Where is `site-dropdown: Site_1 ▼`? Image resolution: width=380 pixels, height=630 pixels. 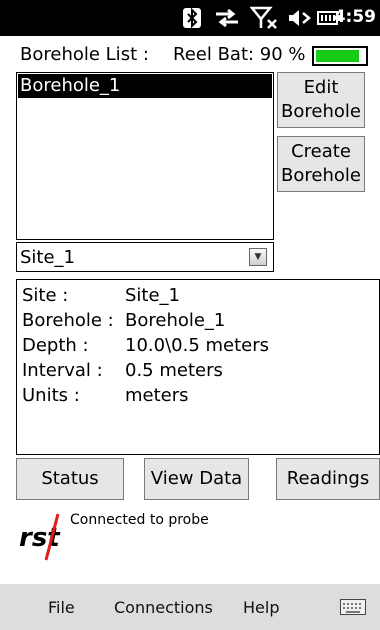
site-dropdown: Site_1 ▼ is located at coordinates (145, 257).